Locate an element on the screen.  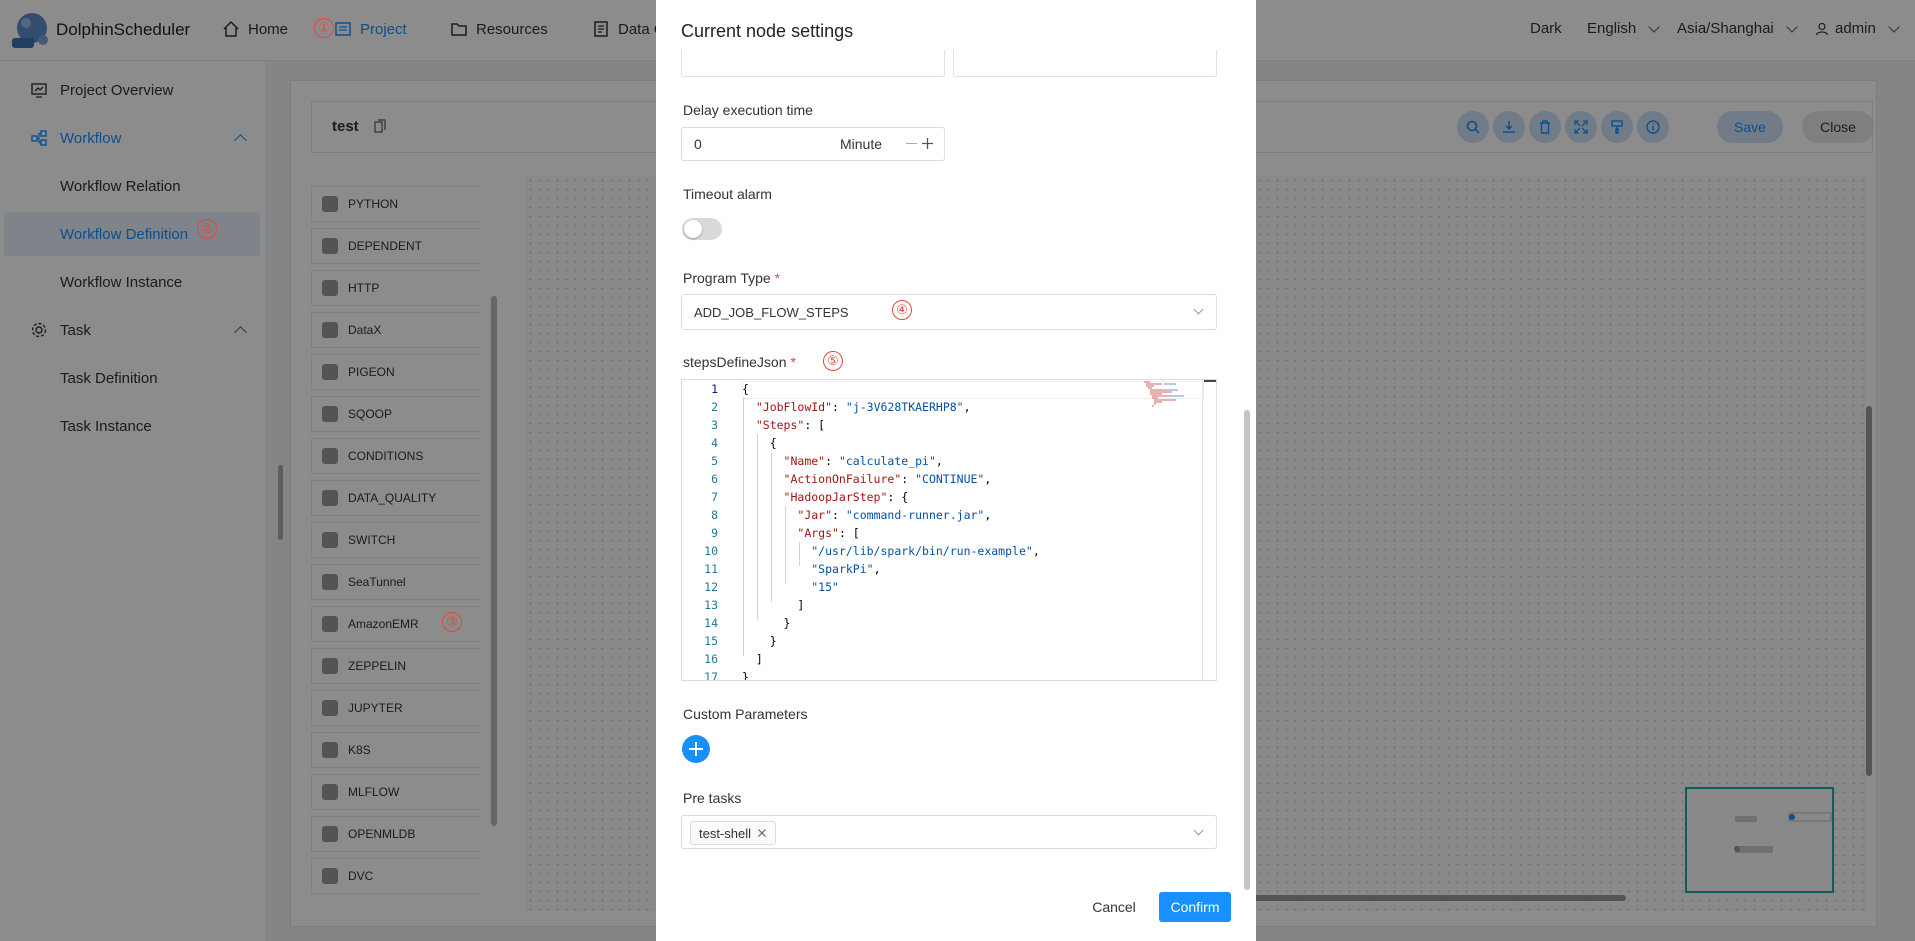
line-number: 4 is located at coordinates (714, 443).